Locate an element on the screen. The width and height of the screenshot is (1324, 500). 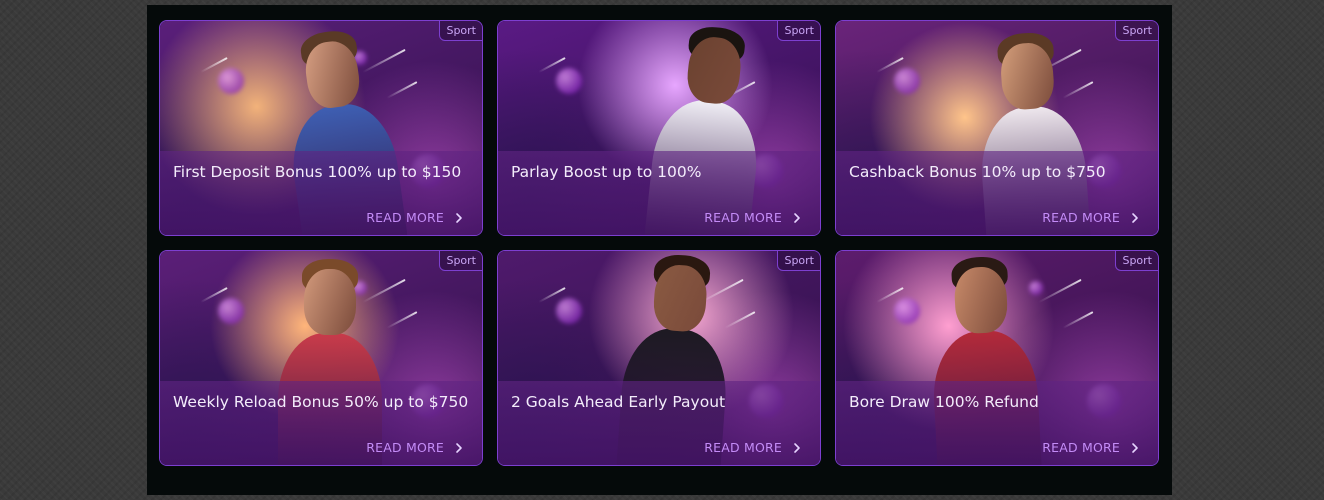
promo-card: Sport Parlay Boost up to 100% READ MORE is located at coordinates (659, 128).